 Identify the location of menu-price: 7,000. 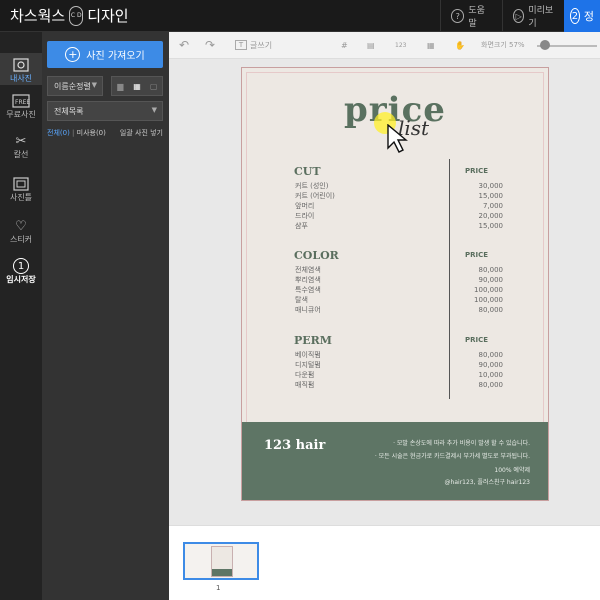
(483, 206).